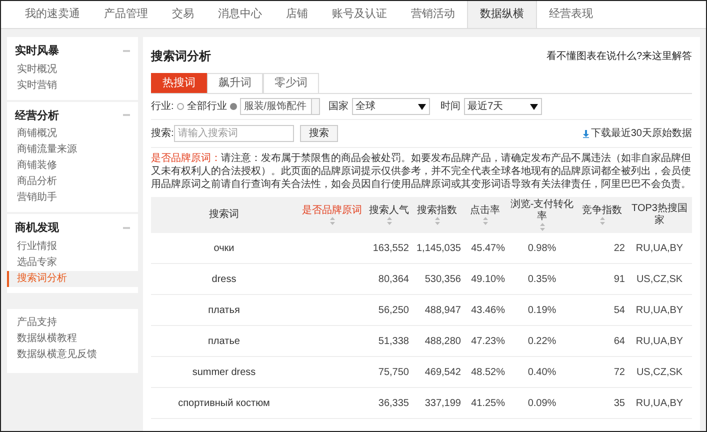  What do you see at coordinates (391, 106) in the screenshot?
I see `country-select: 全球` at bounding box center [391, 106].